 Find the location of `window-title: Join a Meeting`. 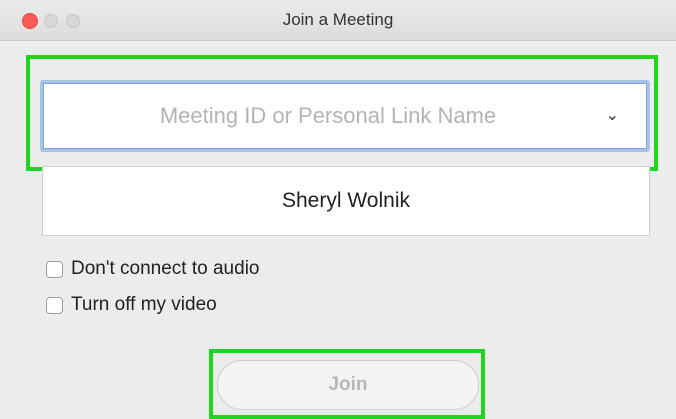

window-title: Join a Meeting is located at coordinates (338, 19).